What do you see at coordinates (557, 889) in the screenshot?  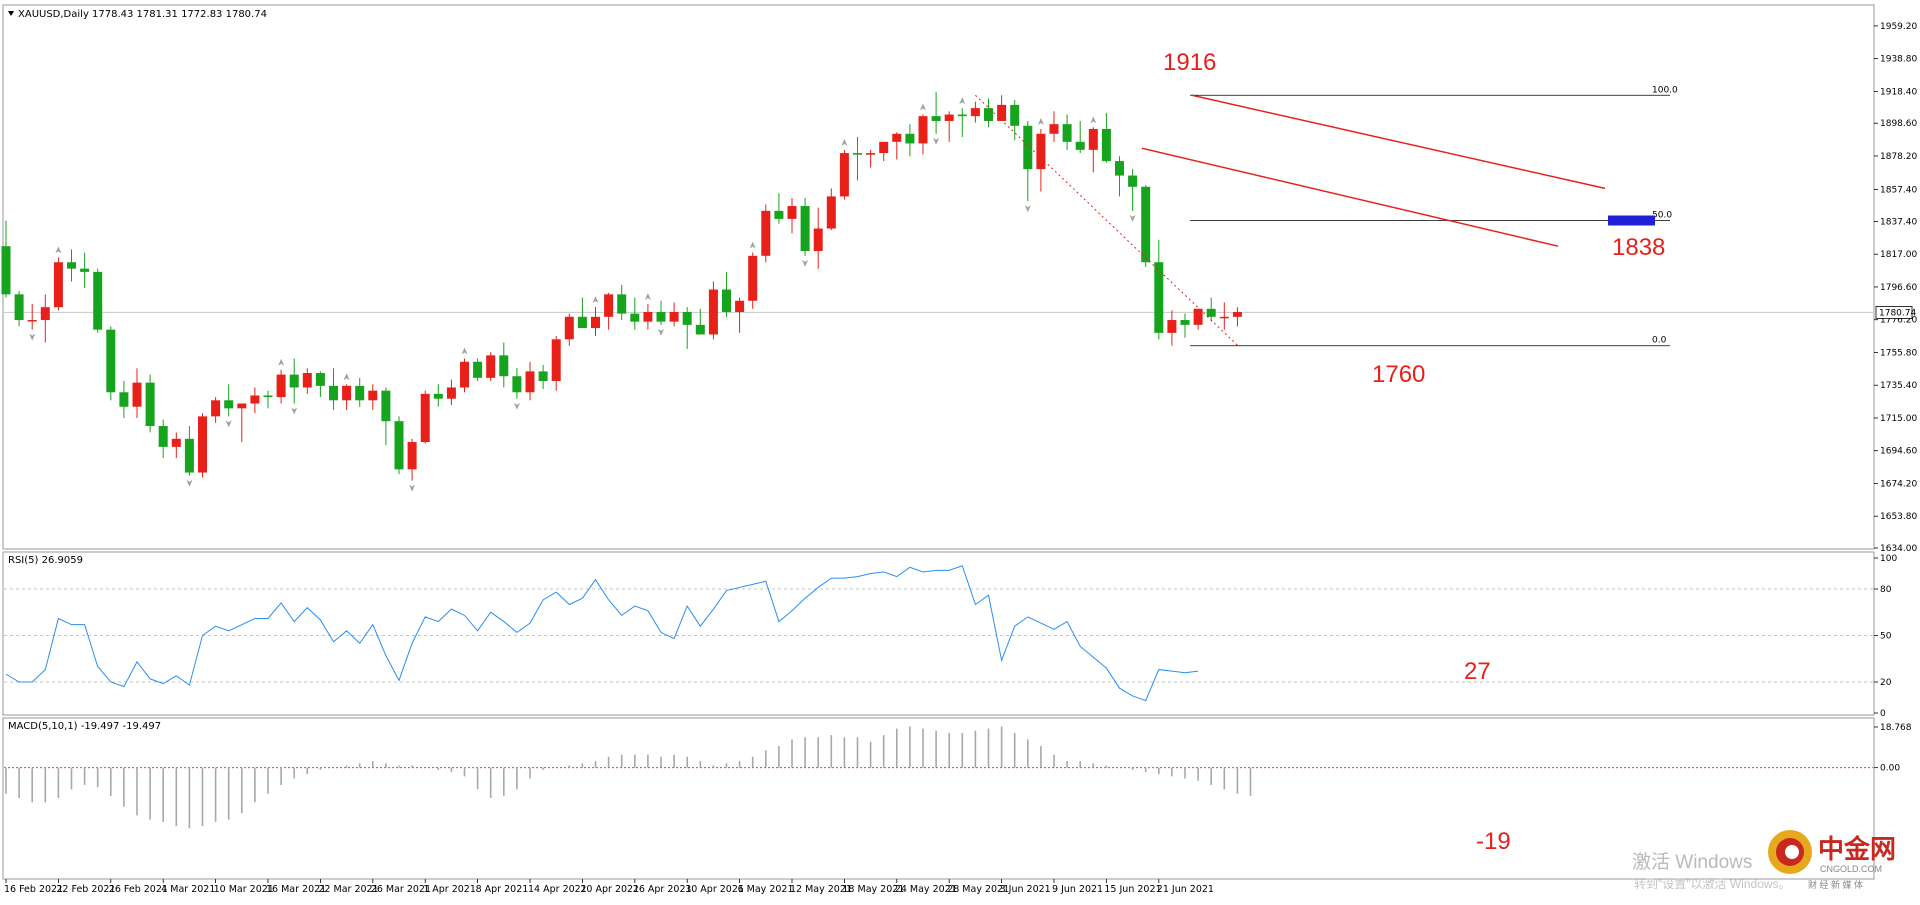 I see `date-tick-label: 14 Apr 2021` at bounding box center [557, 889].